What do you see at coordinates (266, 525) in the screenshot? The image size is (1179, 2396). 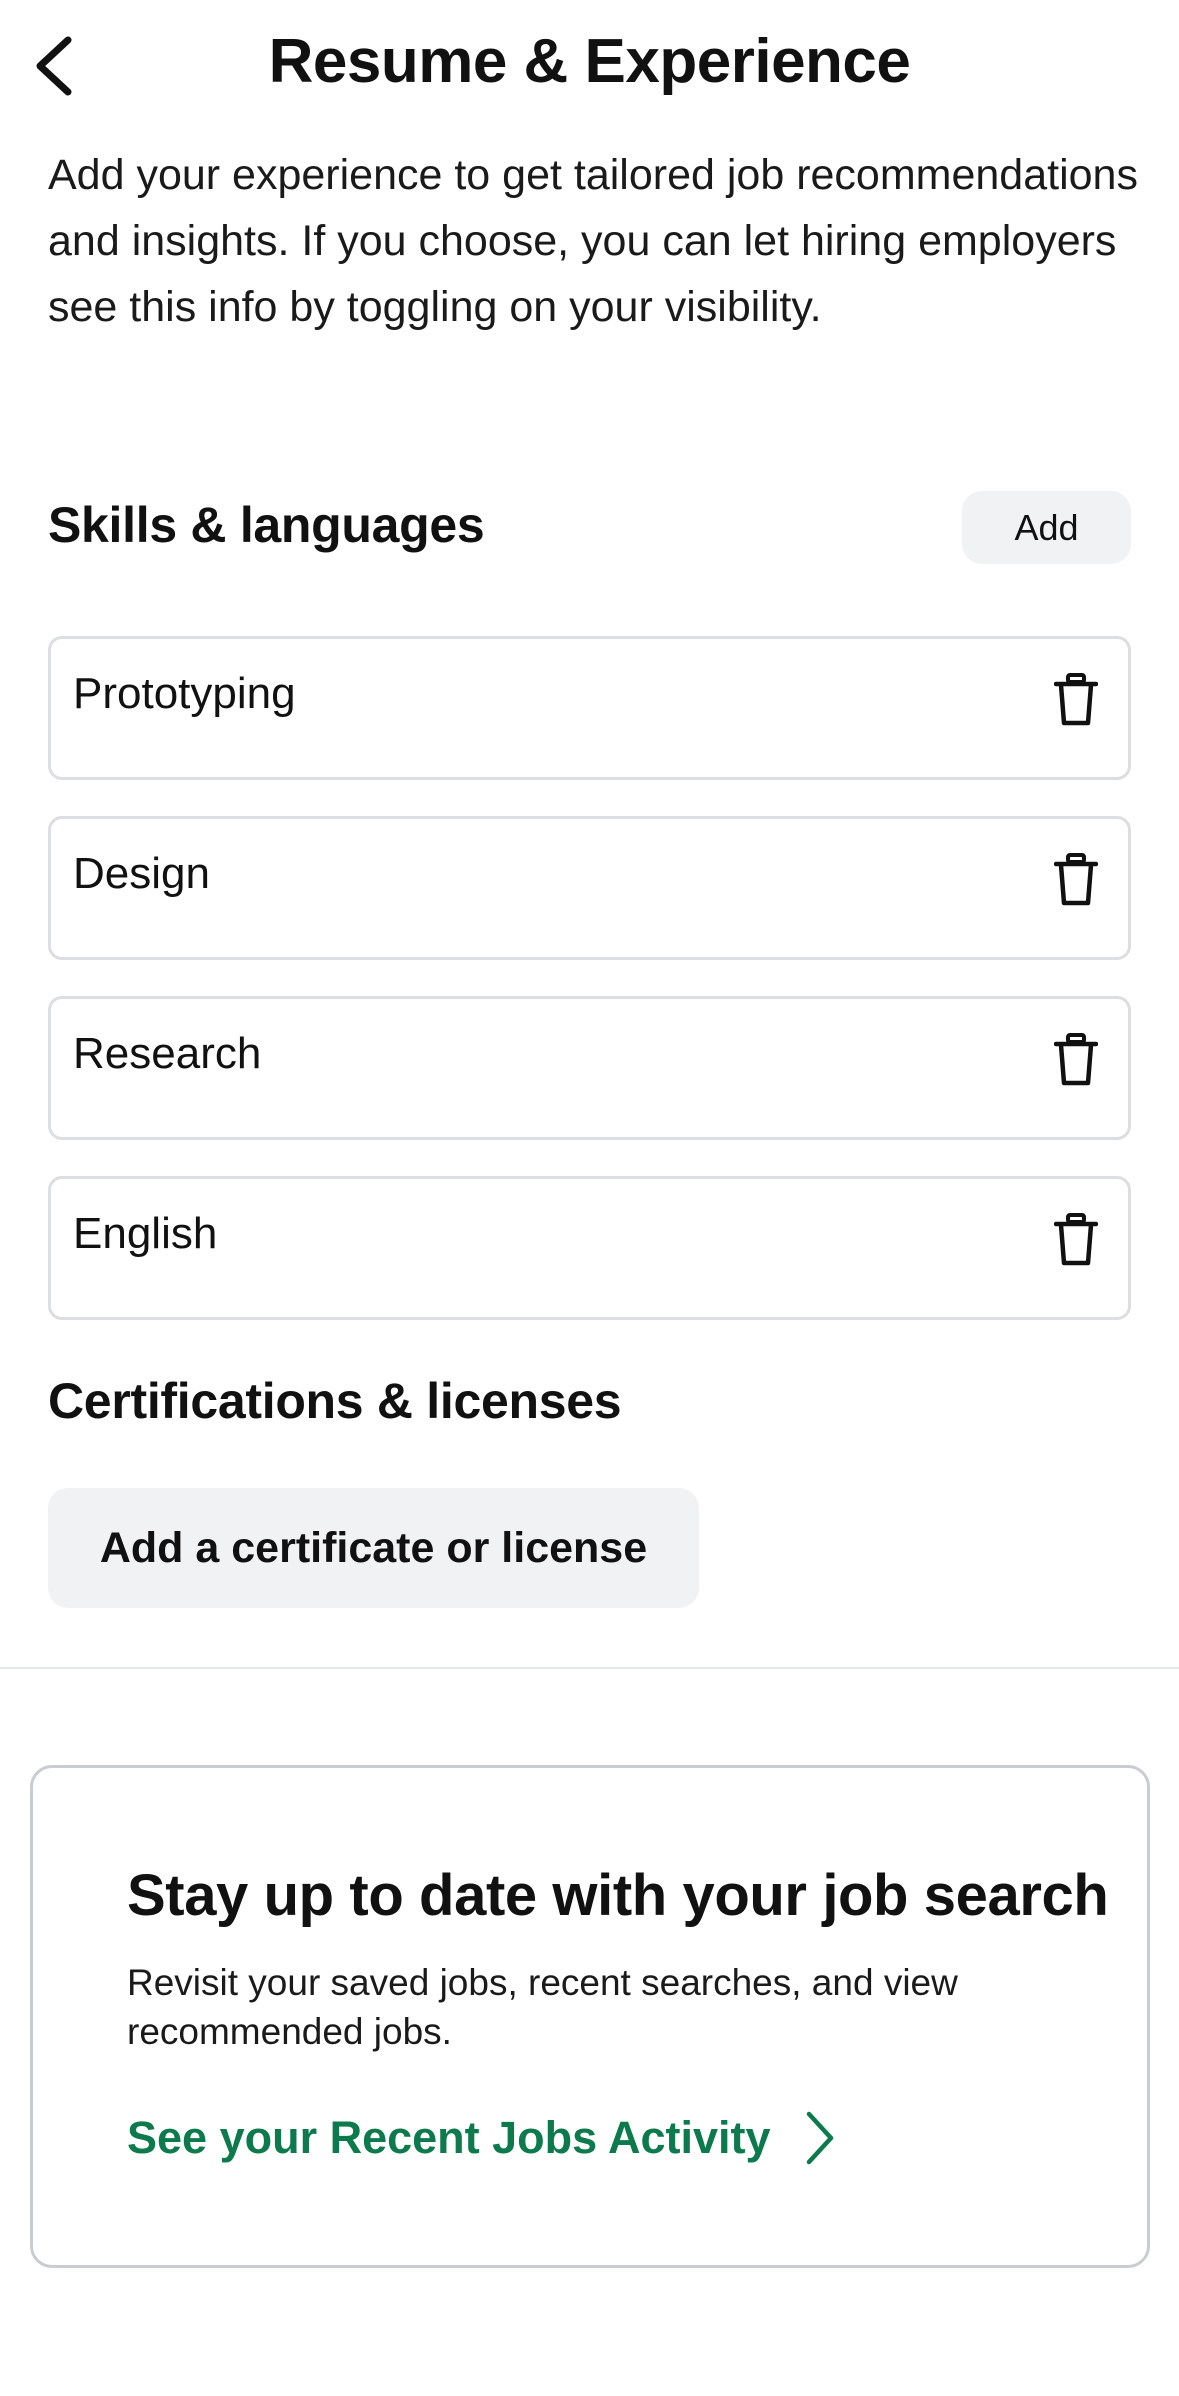 I see `skills-section-title: Skills & languages` at bounding box center [266, 525].